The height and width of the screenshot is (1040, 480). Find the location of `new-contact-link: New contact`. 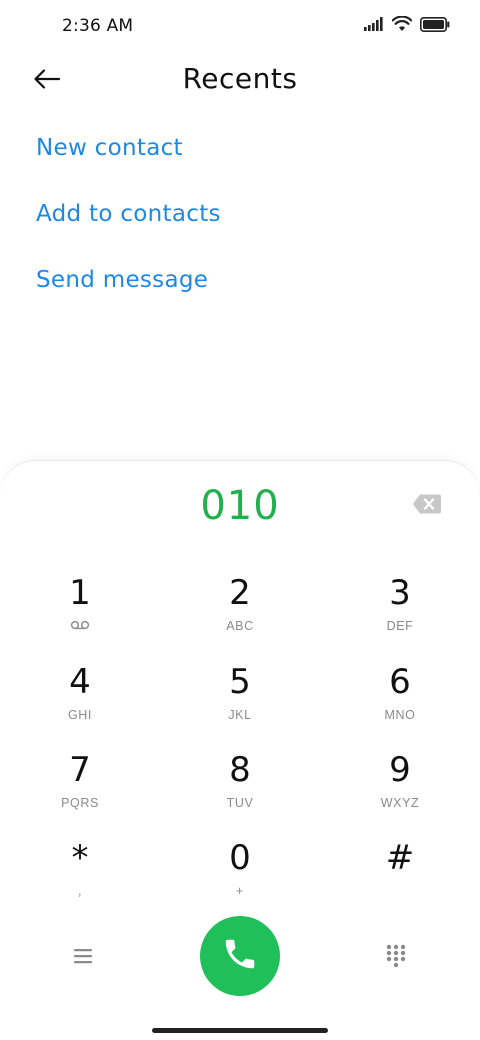

new-contact-link: New contact is located at coordinates (128, 161).